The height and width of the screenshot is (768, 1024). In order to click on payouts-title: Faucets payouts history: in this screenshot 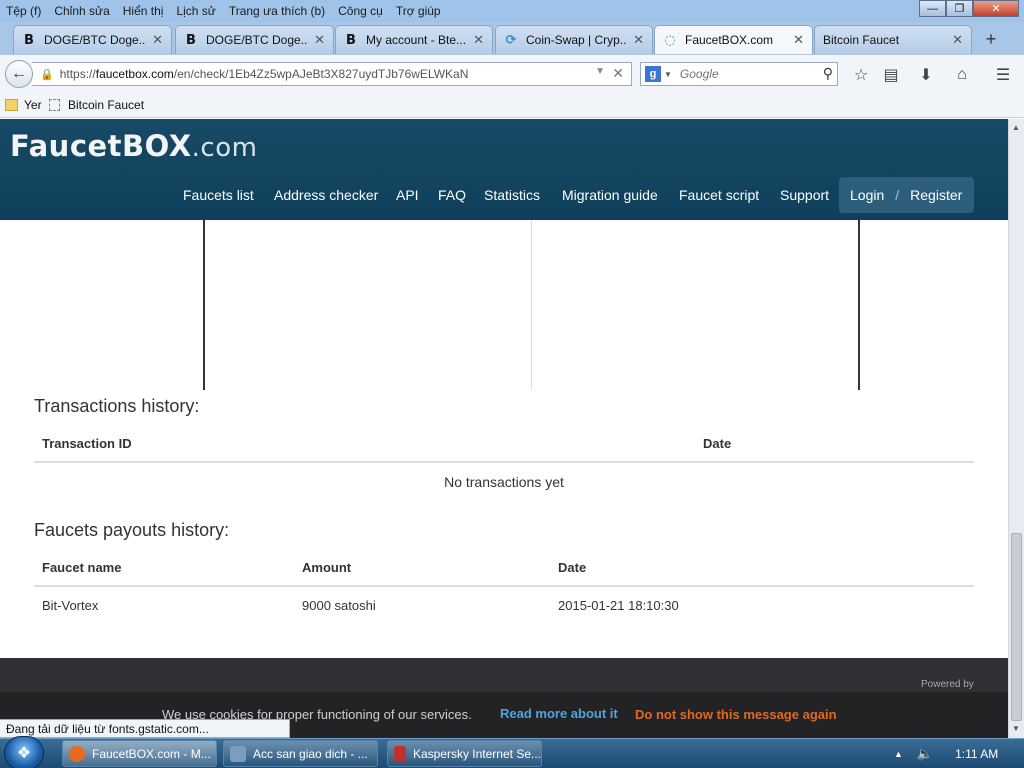, I will do `click(132, 530)`.